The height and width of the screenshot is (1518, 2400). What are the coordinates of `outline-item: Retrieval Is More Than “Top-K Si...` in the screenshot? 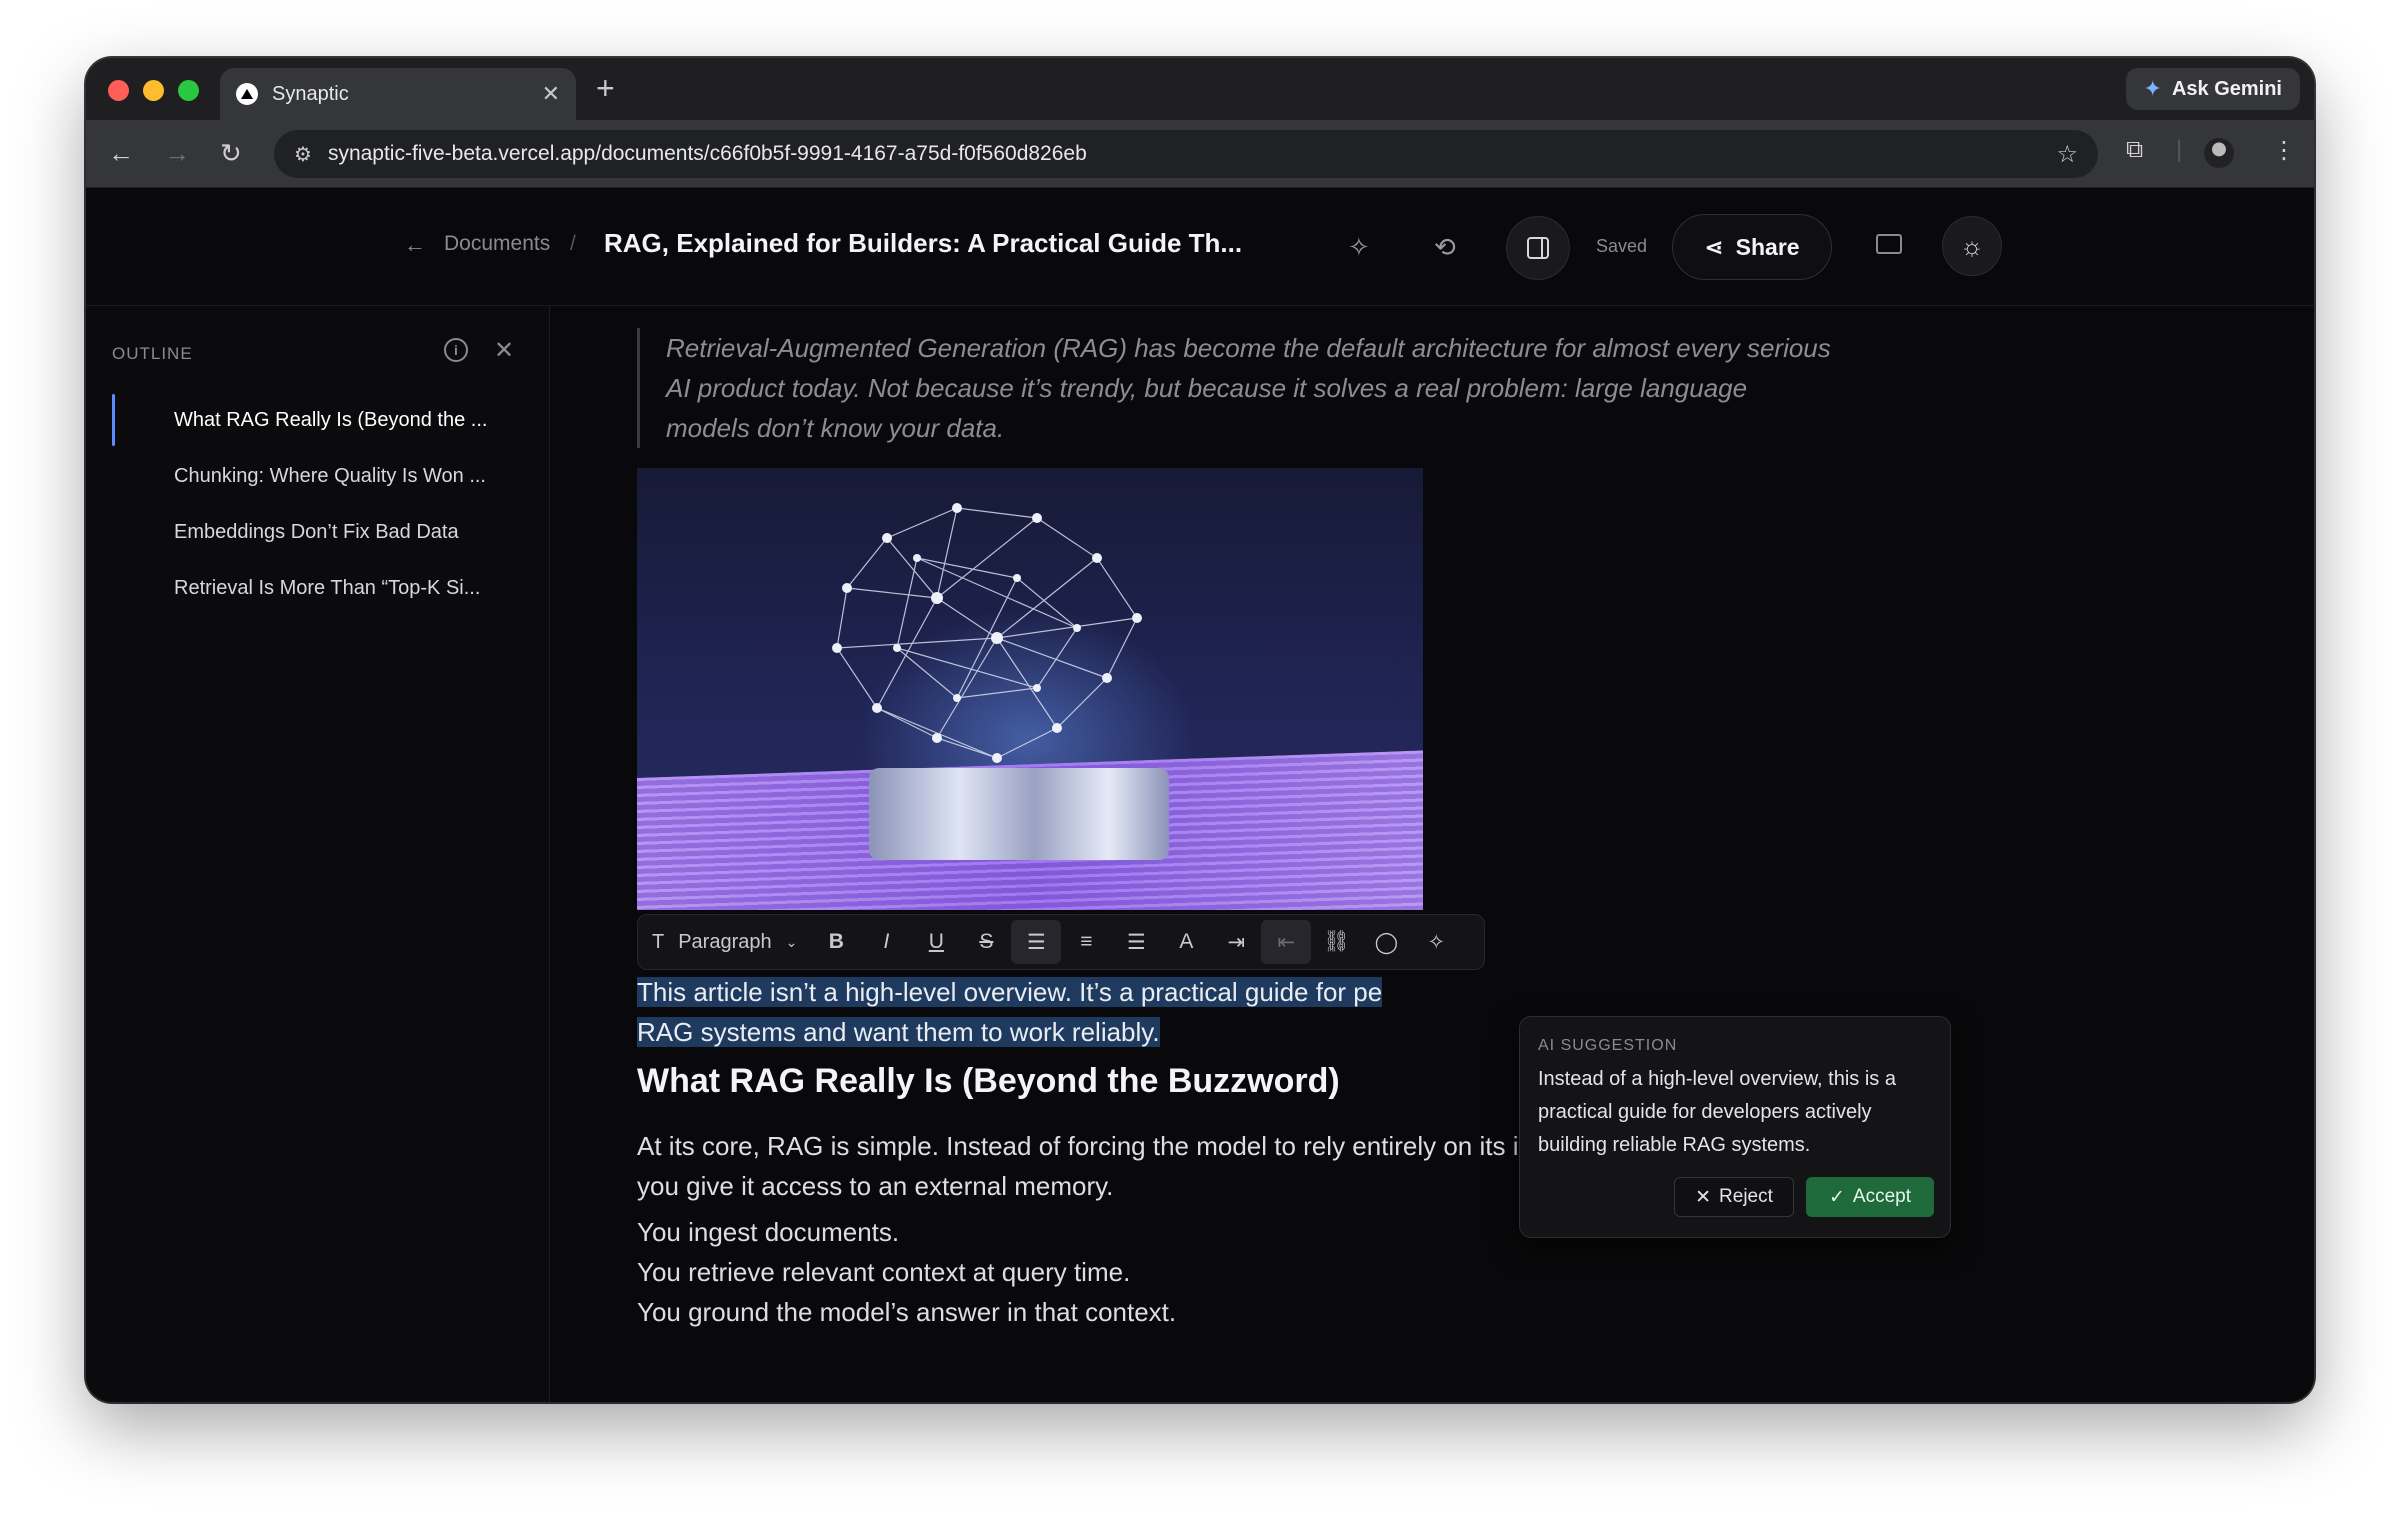 It's located at (317, 588).